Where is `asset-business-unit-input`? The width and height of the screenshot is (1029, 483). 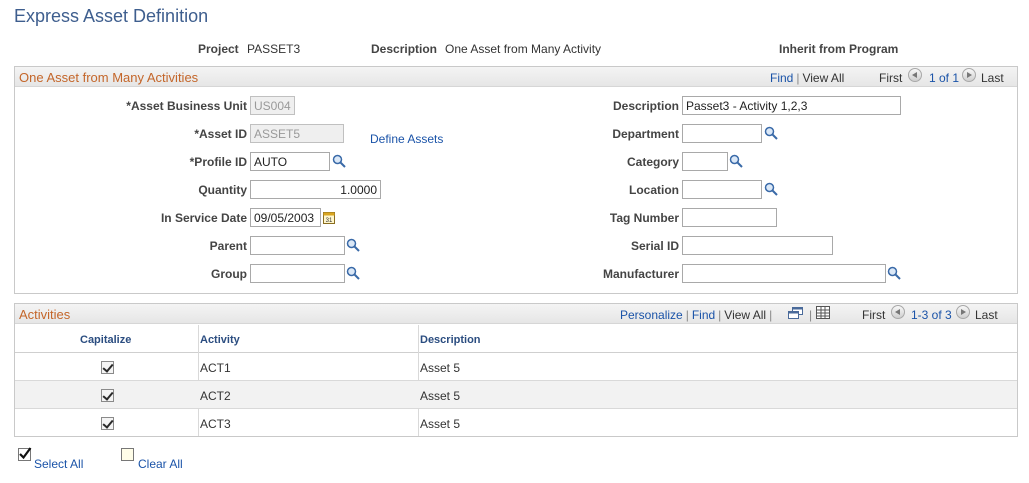
asset-business-unit-input is located at coordinates (272, 105).